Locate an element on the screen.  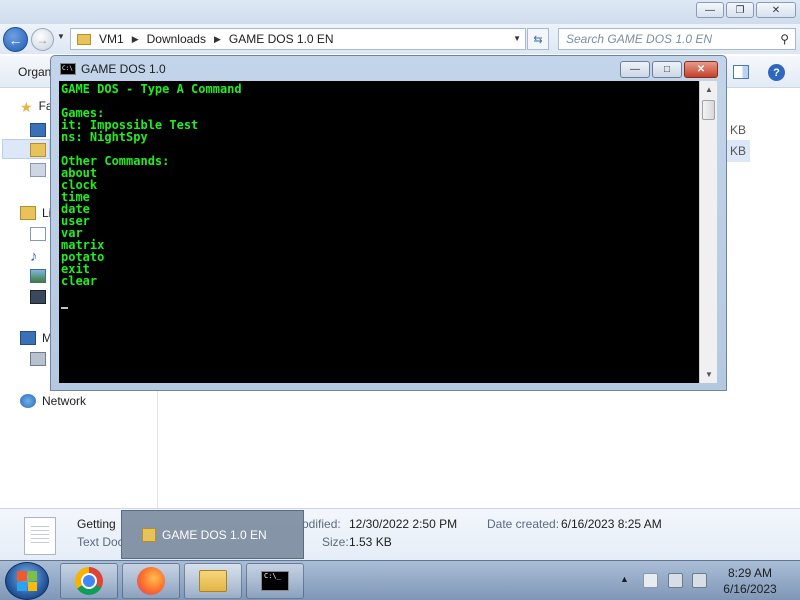
nav-item-computer: M is located at coordinates (36, 338).